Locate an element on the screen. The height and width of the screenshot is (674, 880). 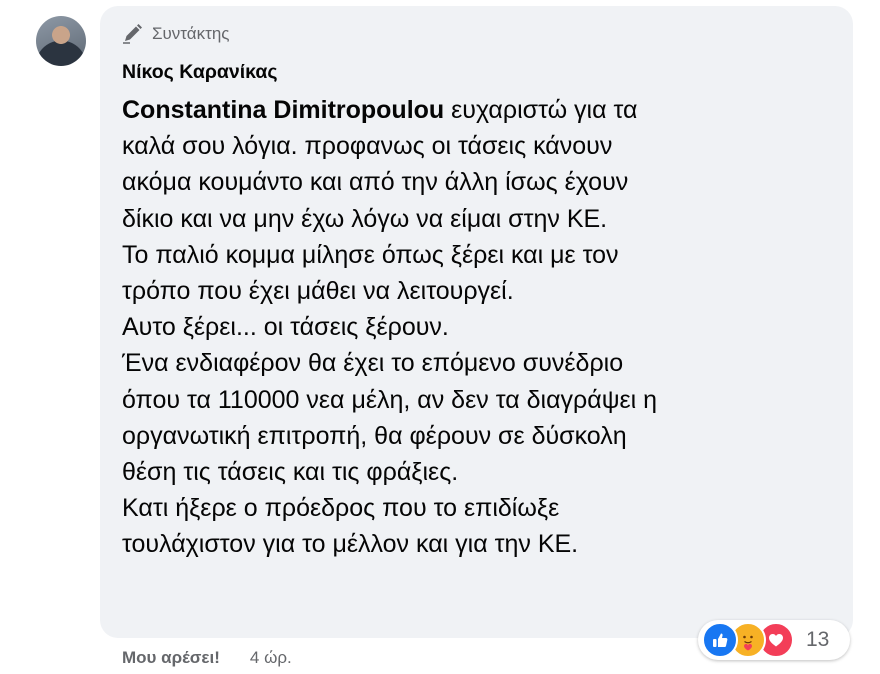
like-button: Μου αρέσει! is located at coordinates (171, 658).